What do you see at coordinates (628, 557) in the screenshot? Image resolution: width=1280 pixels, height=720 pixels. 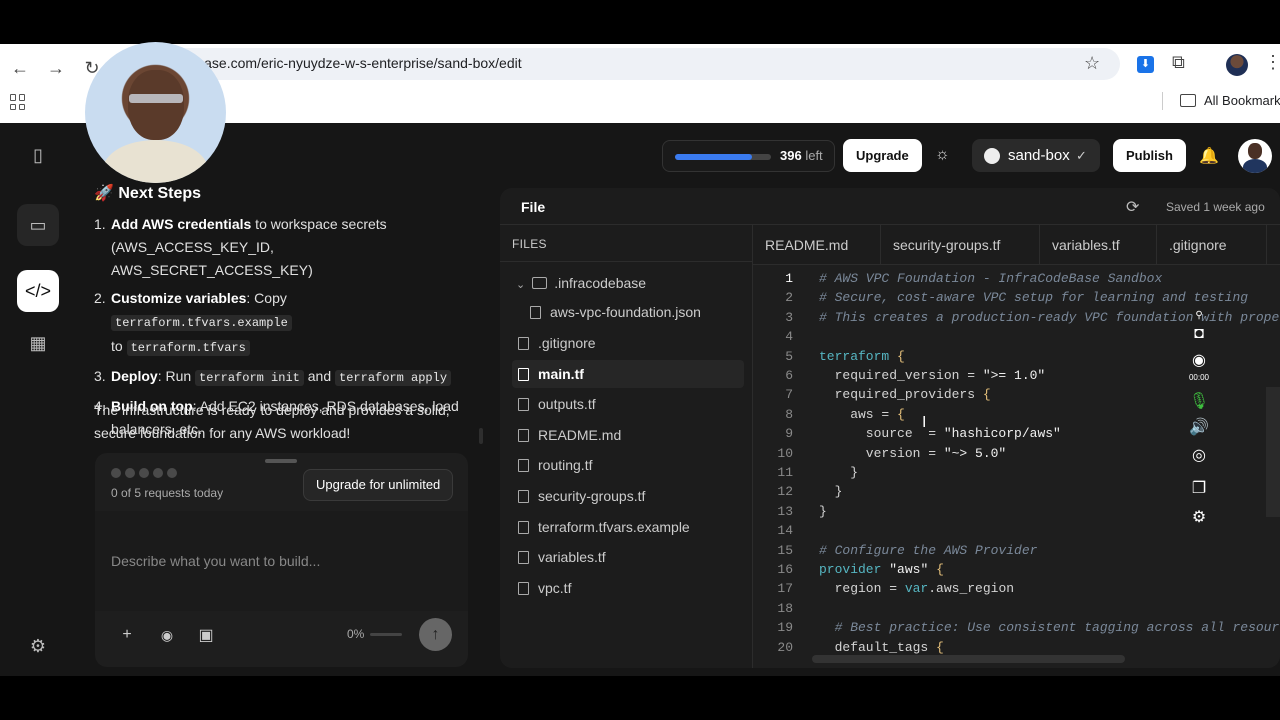 I see `file-item: variables.tf` at bounding box center [628, 557].